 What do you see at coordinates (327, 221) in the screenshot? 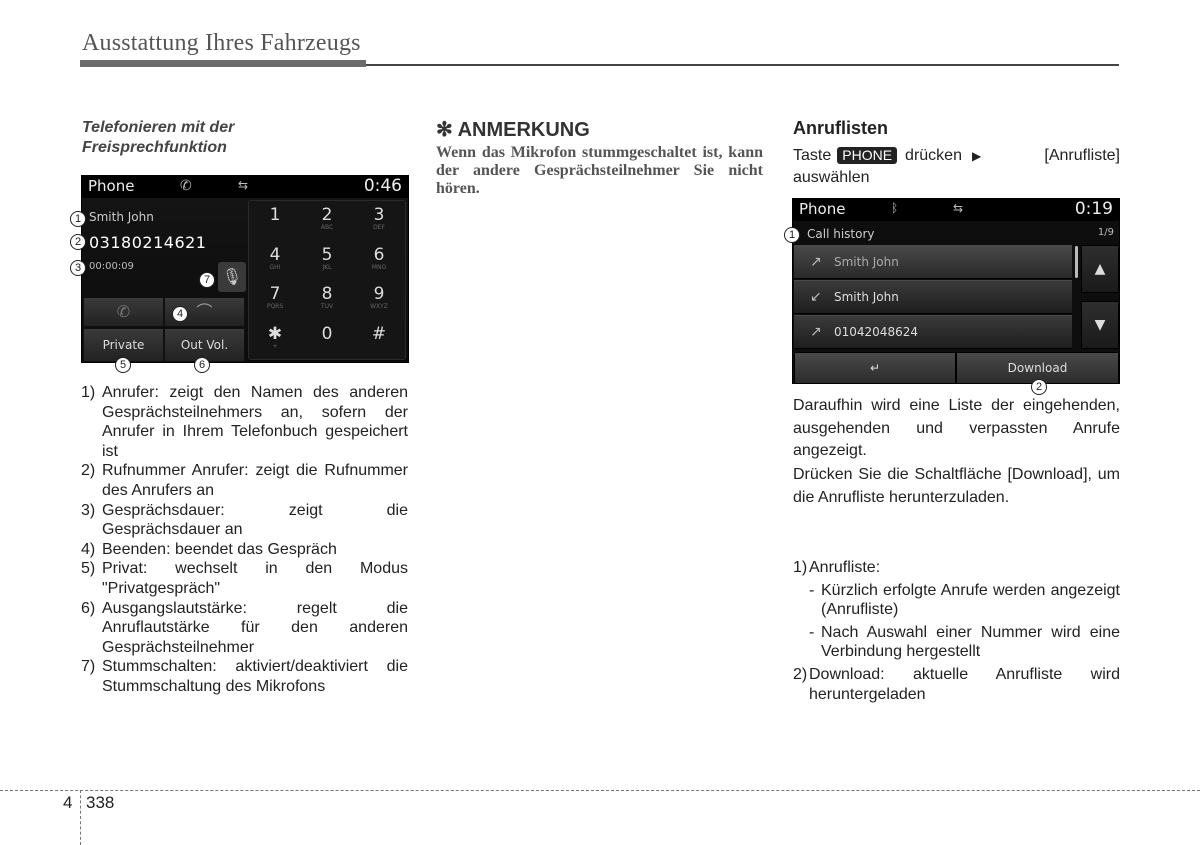
I see `keypad-key: 2 ABC` at bounding box center [327, 221].